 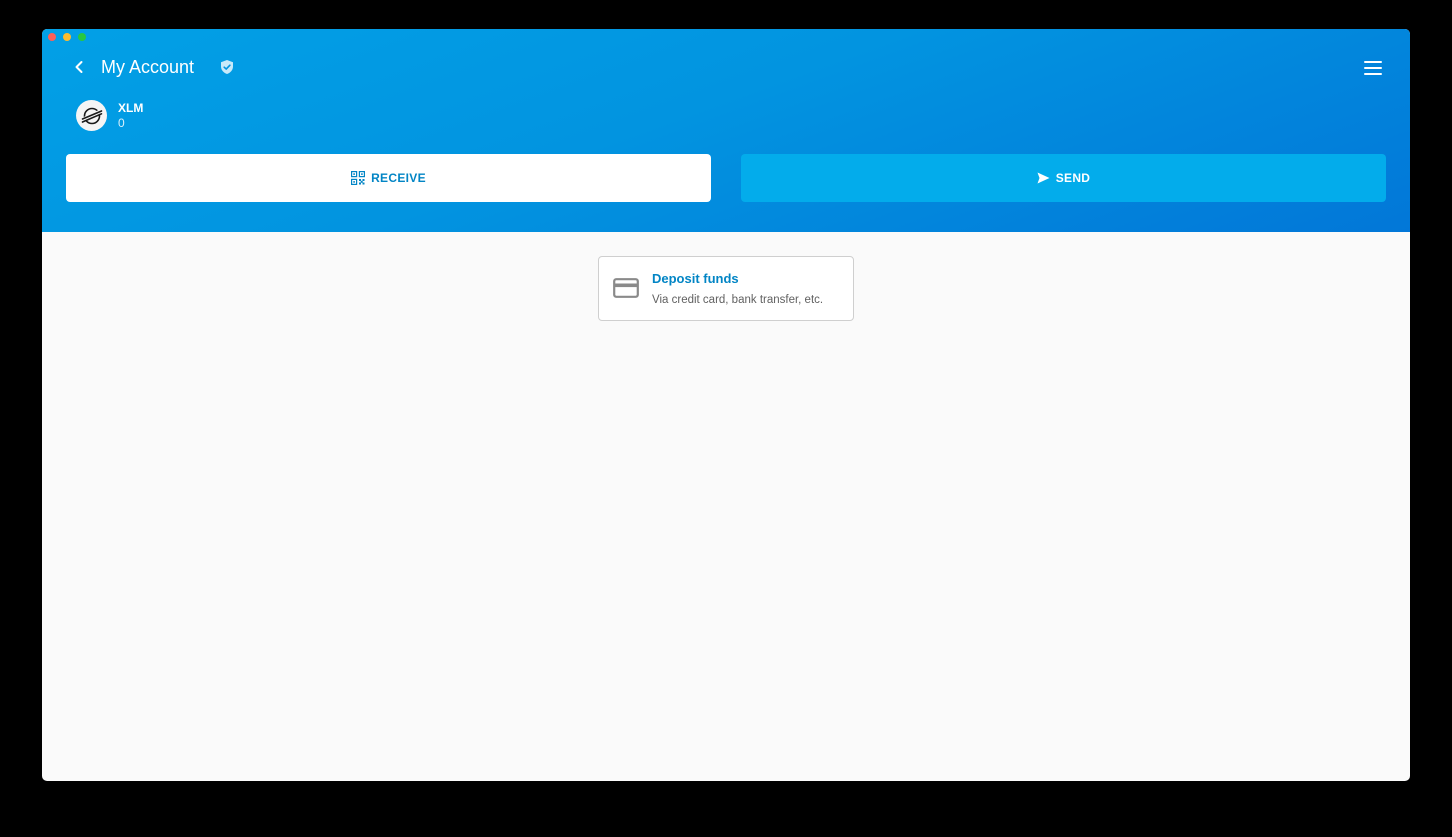 I want to click on maximize-window-button, so click(x=82, y=37).